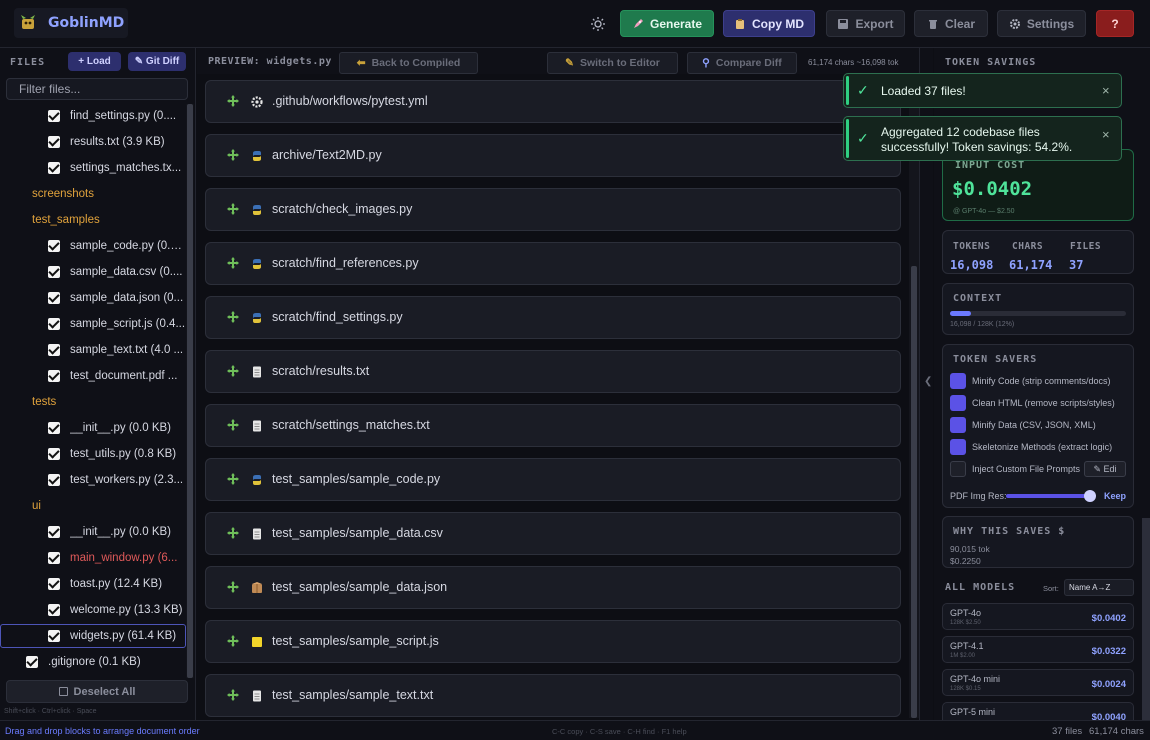 This screenshot has width=1150, height=740. Describe the element at coordinates (553, 587) in the screenshot. I see `document-block: test_samples/sample_data.json` at that location.